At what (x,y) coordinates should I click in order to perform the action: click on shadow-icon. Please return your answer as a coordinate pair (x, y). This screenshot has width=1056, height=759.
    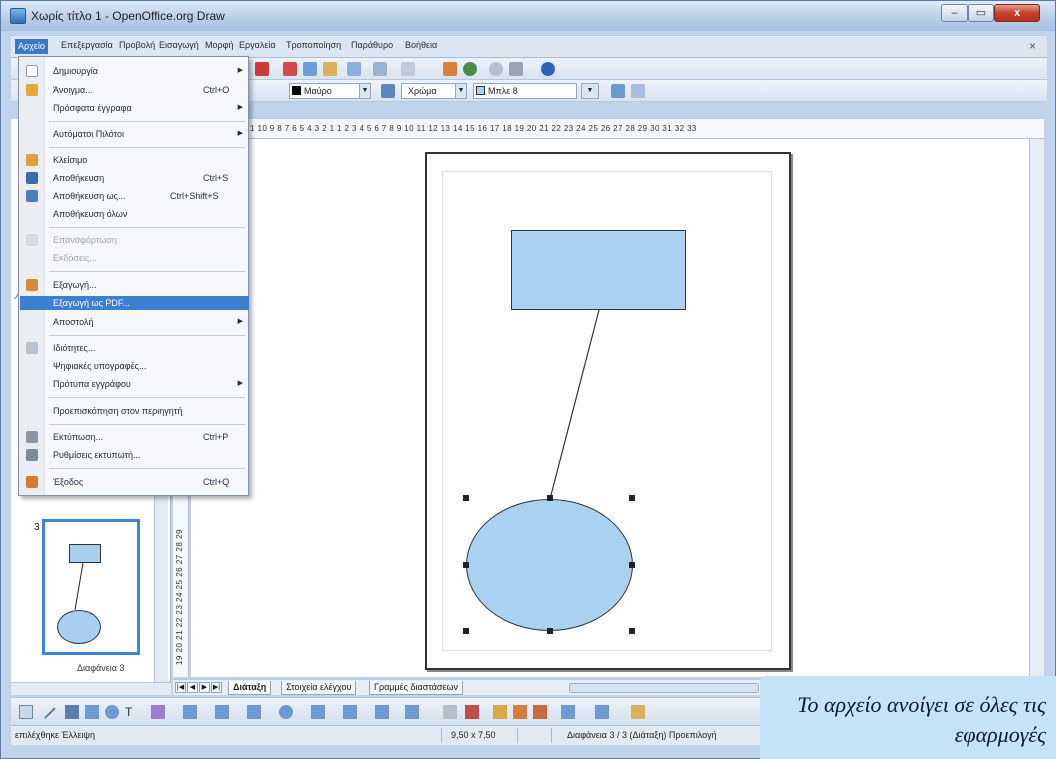
    Looking at the image, I should click on (618, 91).